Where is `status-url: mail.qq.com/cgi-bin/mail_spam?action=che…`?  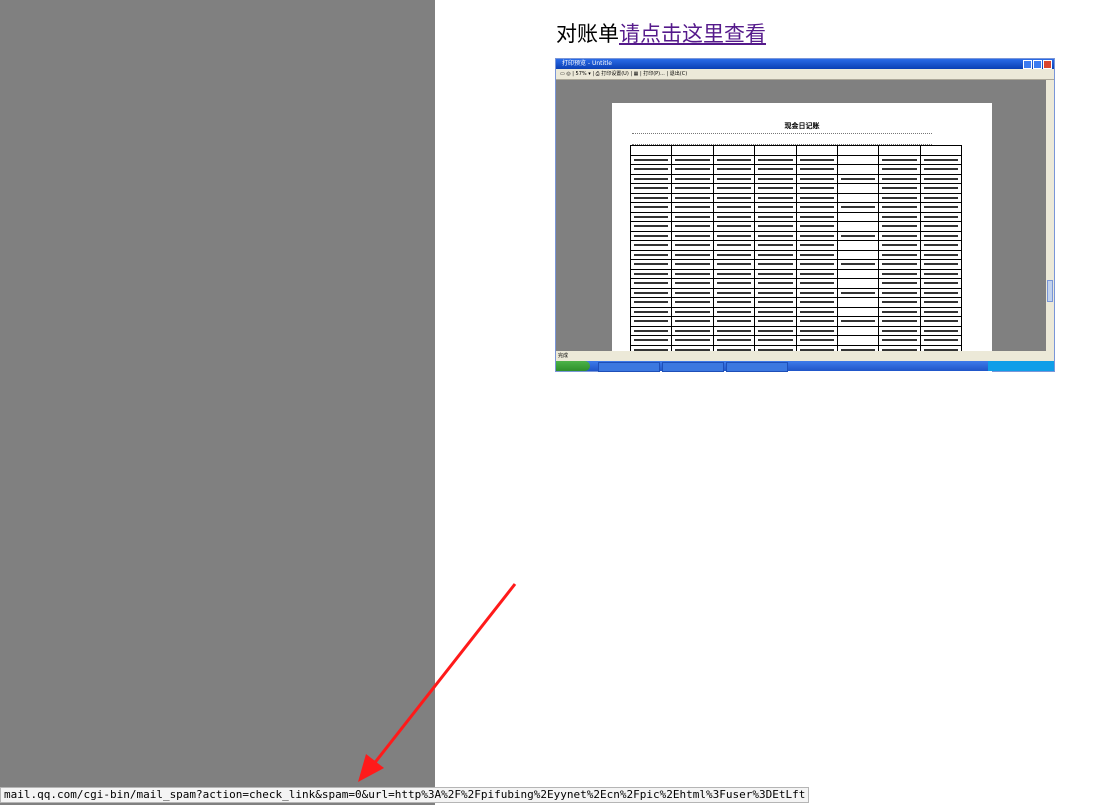 status-url: mail.qq.com/cgi-bin/mail_spam?action=che… is located at coordinates (405, 794).